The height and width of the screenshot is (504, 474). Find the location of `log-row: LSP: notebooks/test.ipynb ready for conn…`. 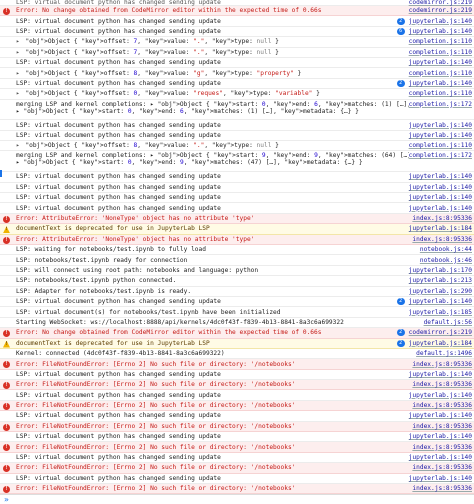

log-row: LSP: notebooks/test.ipynb ready for conn… is located at coordinates (237, 260).